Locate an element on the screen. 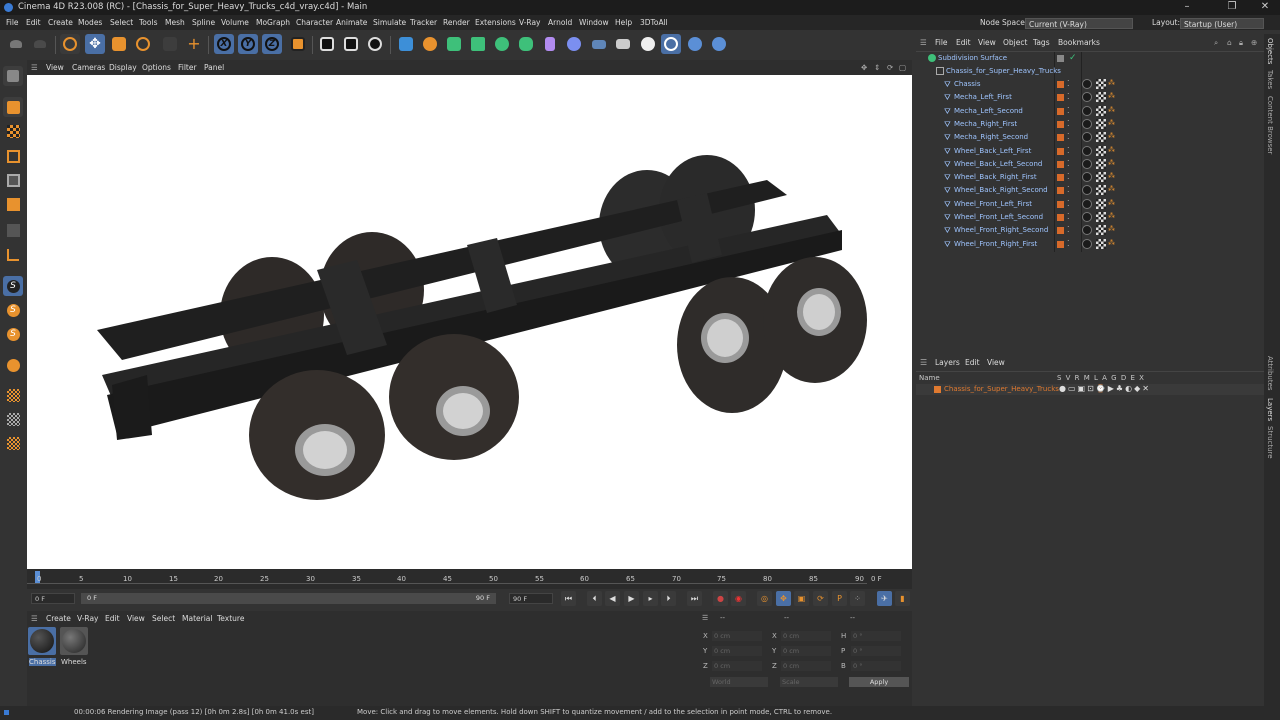 Image resolution: width=1280 pixels, height=720 pixels. position-x-field: 0 cm is located at coordinates (737, 636).